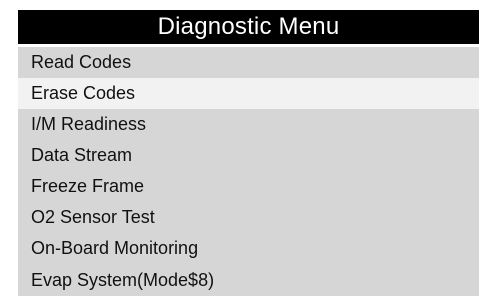  Describe the element at coordinates (248, 93) in the screenshot. I see `menu-item-erase-codes: Erase Codes` at that location.